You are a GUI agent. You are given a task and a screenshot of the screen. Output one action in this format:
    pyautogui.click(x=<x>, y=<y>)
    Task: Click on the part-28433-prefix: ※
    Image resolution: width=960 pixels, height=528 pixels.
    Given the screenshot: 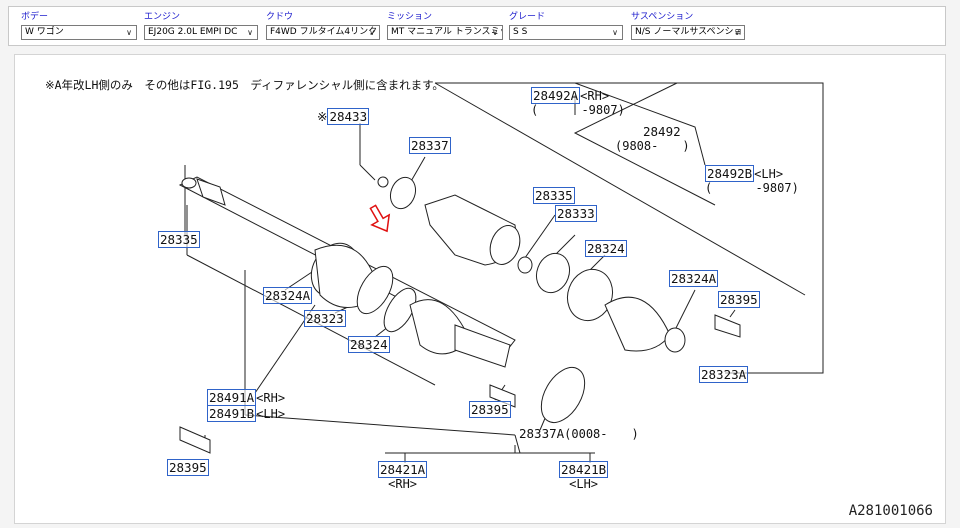 What is the action you would take?
    pyautogui.click(x=322, y=116)
    